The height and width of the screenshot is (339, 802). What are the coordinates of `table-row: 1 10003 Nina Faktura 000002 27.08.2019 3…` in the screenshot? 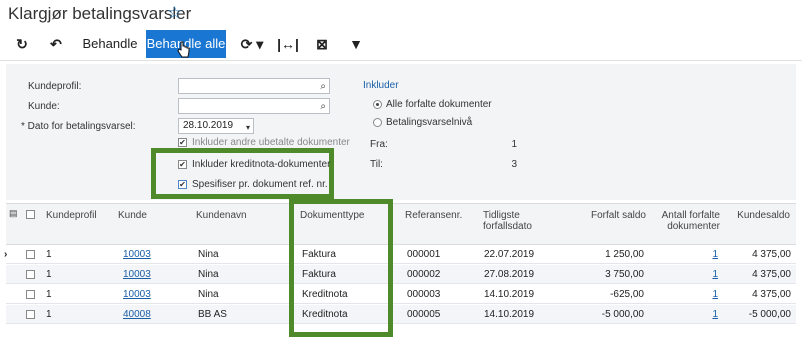 It's located at (401, 274).